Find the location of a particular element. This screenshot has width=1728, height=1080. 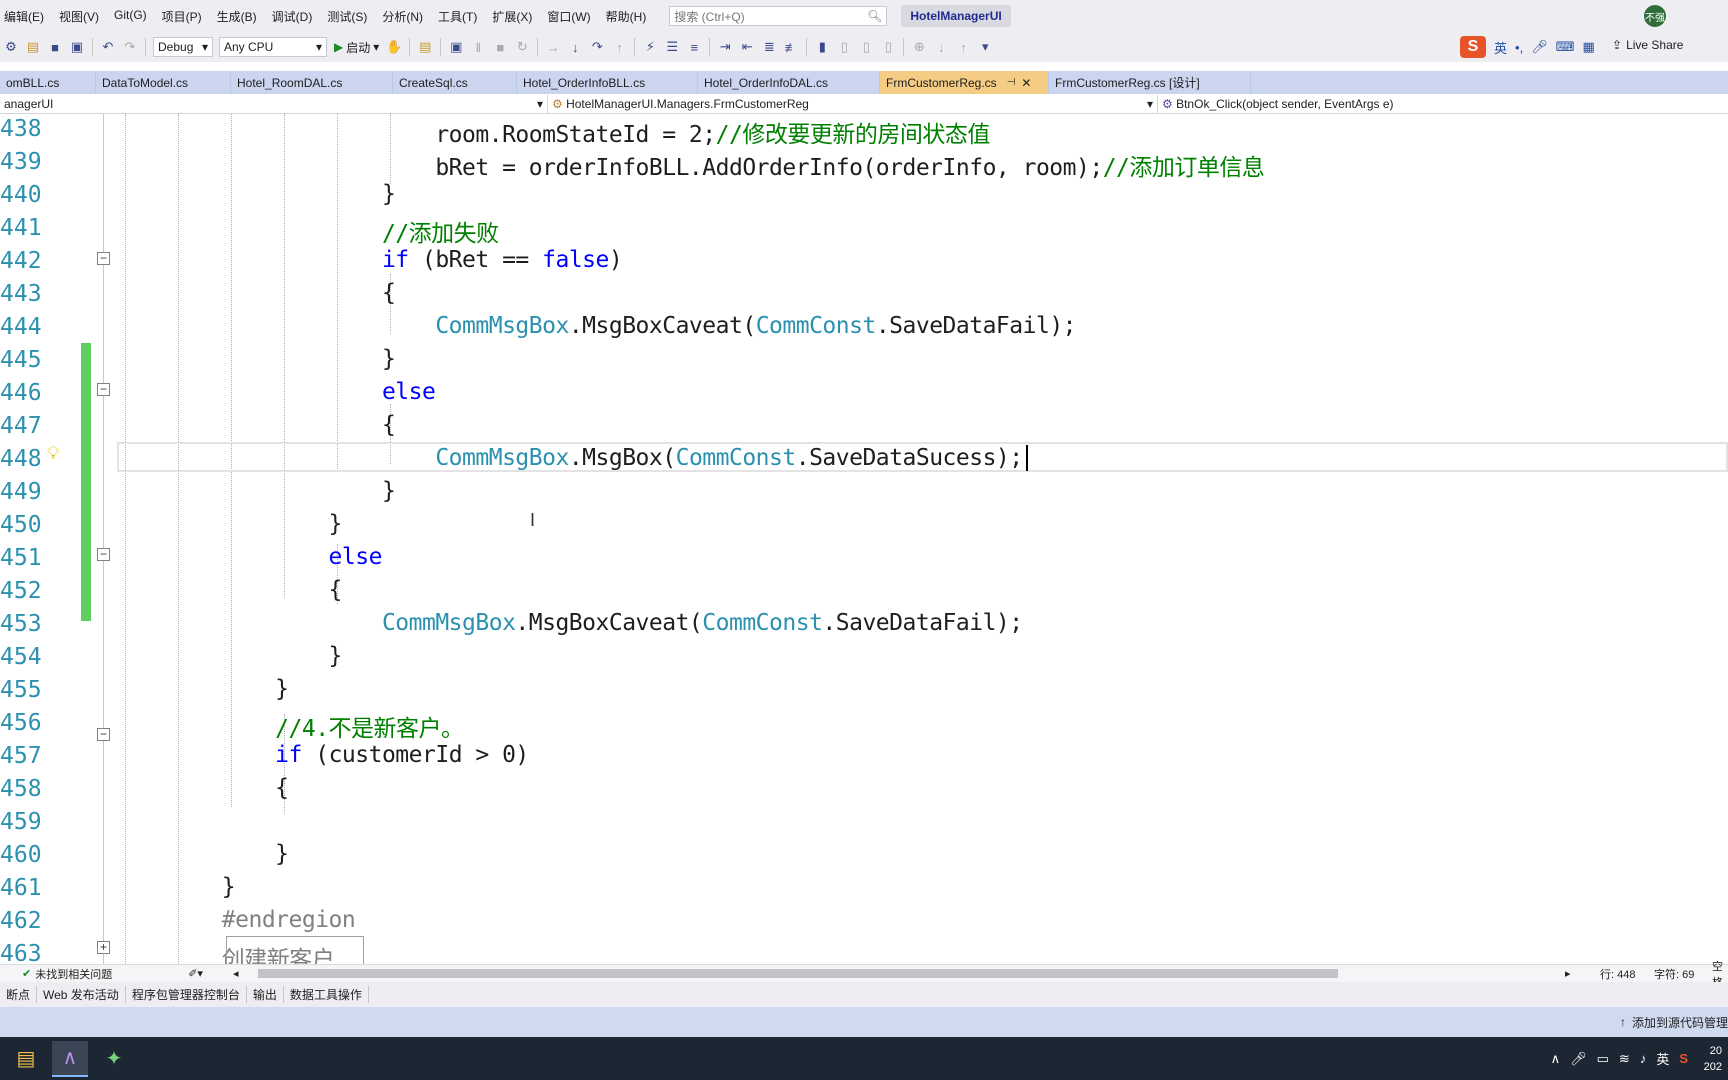

document-tab: Hotel_OrderInfoBLL.cs is located at coordinates (607, 82).